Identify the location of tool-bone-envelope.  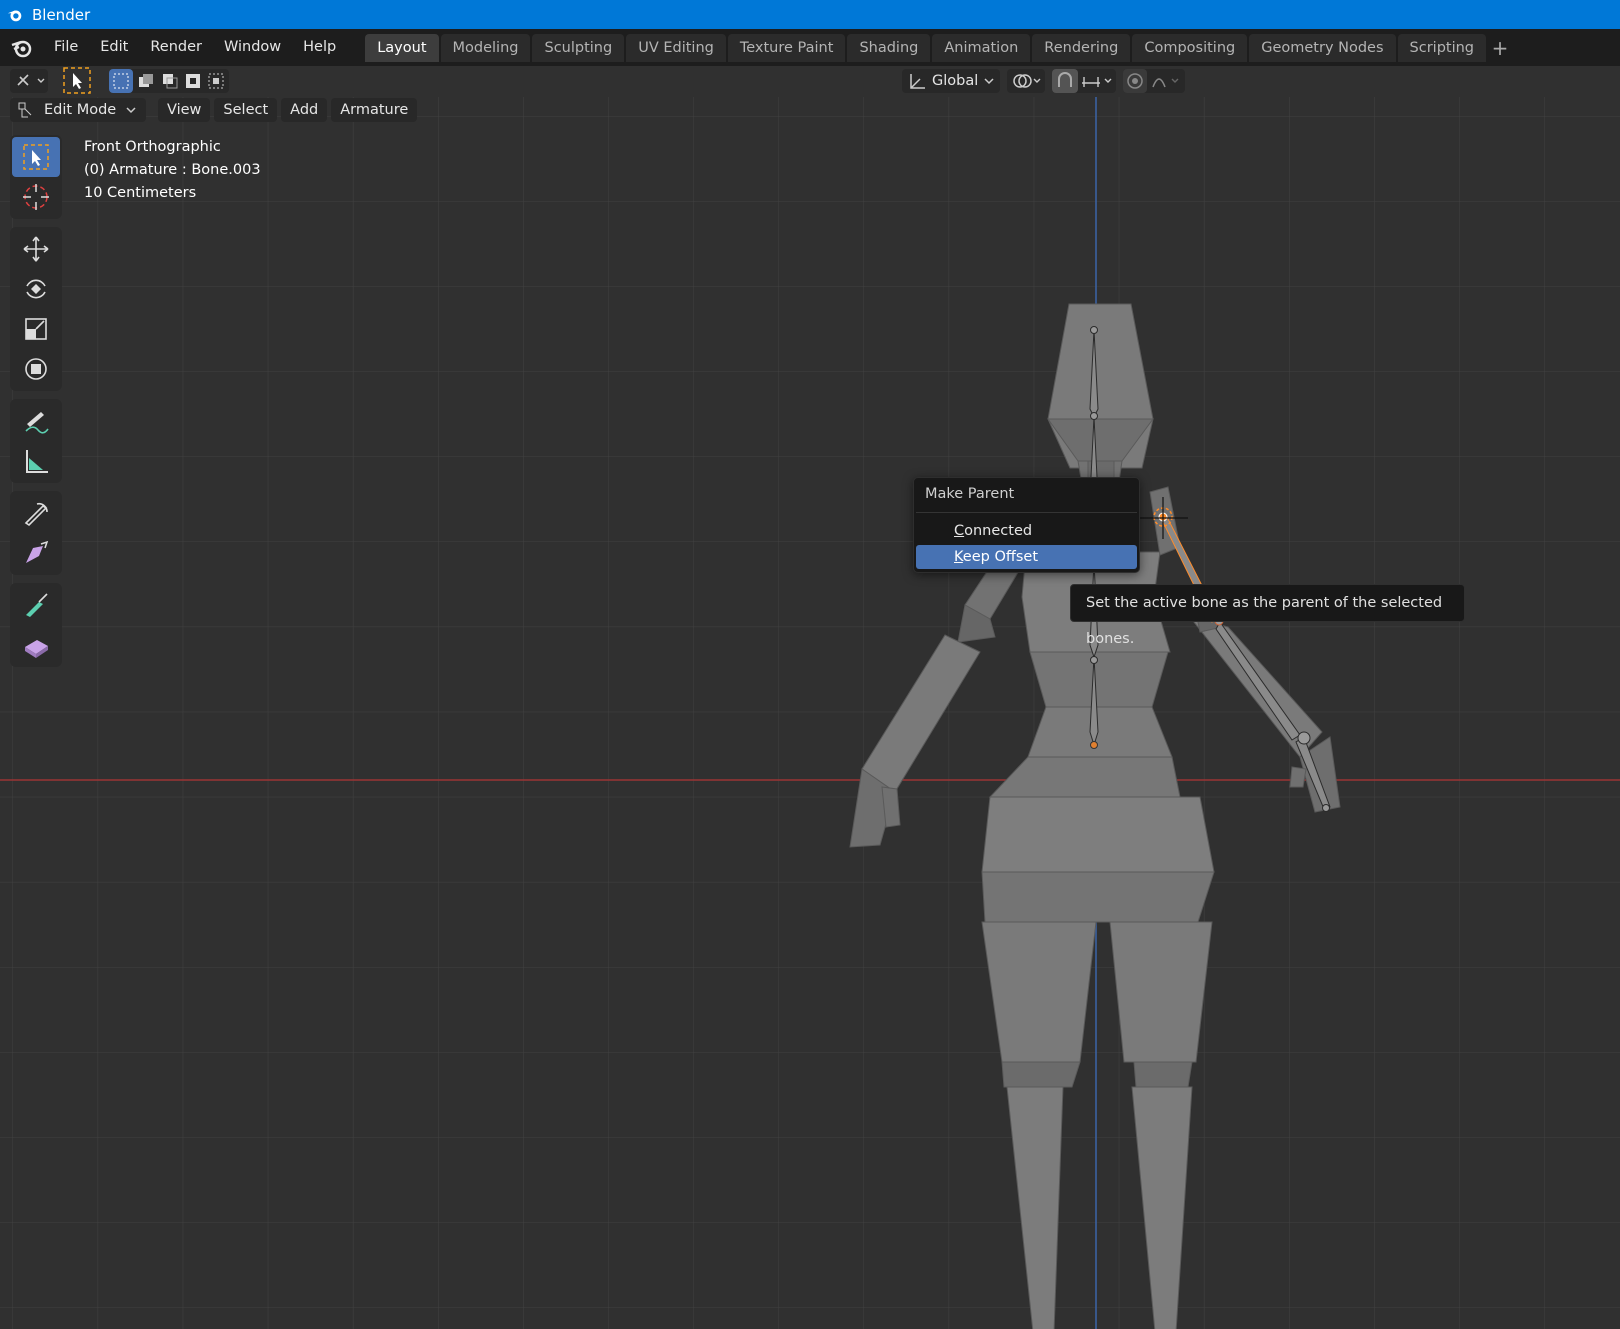
(36, 645).